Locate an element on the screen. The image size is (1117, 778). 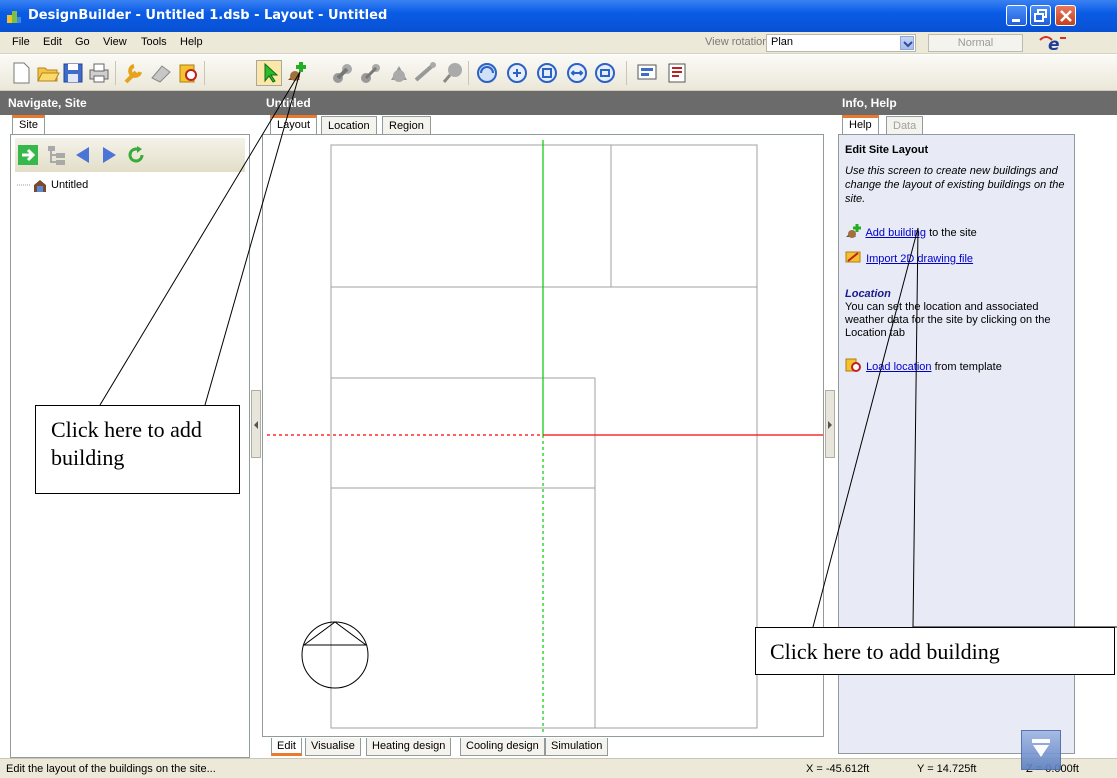
wrench-icon is located at coordinates (133, 73).